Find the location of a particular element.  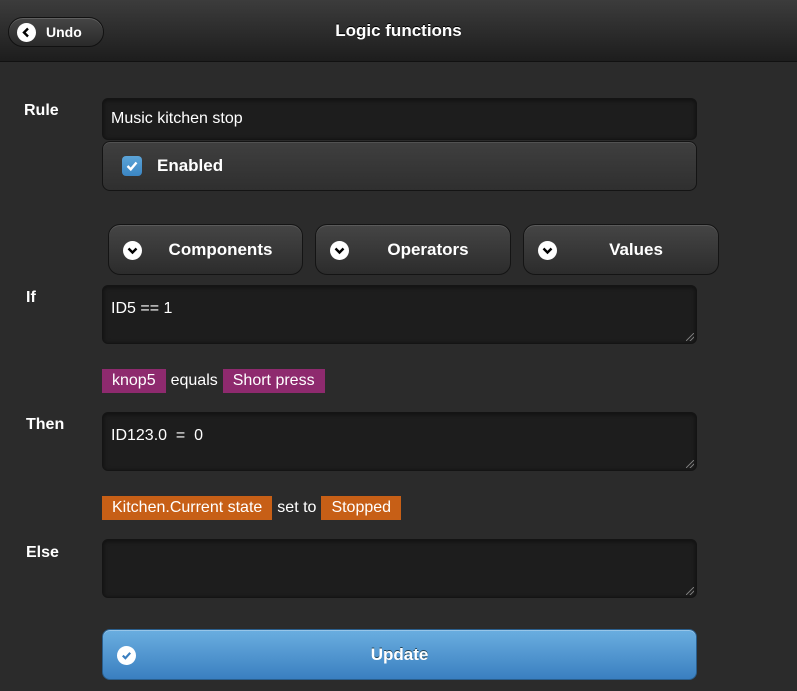

else-action-textarea is located at coordinates (399, 568).